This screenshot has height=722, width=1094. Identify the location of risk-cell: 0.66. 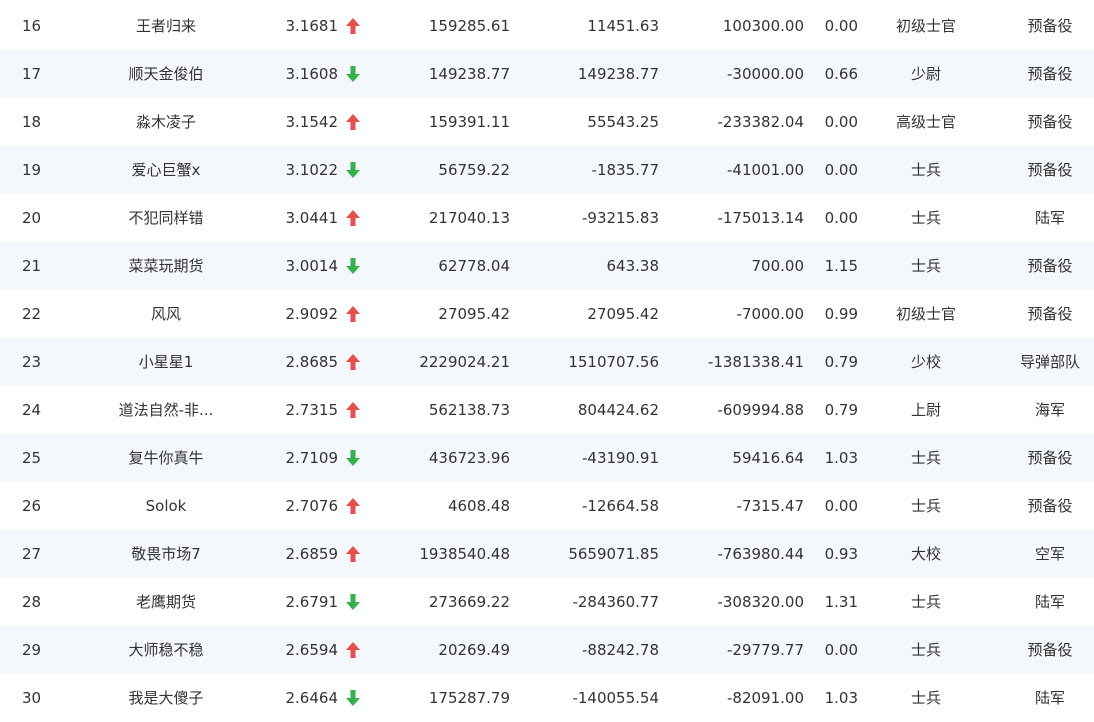
(841, 74).